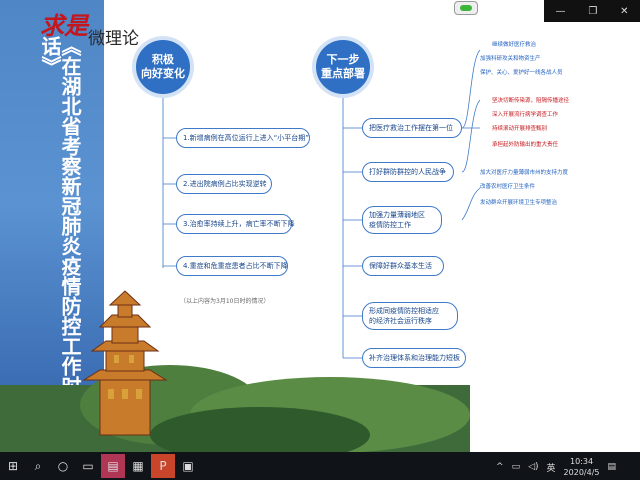 This screenshot has width=640, height=480. I want to click on sub-item: 发动群众开展环境卫生专项整治, so click(519, 203).